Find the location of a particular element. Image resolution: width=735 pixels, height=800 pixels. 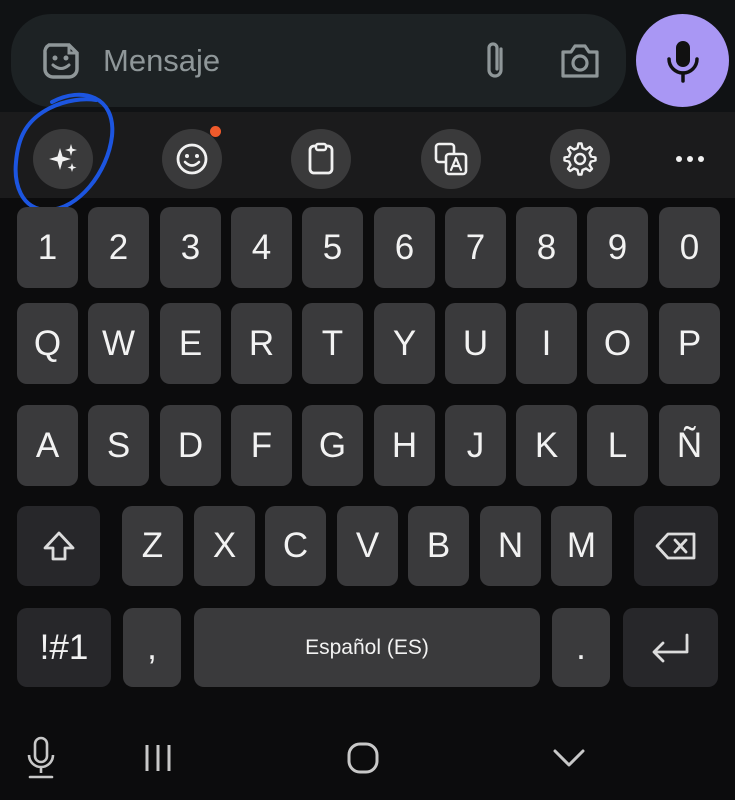

key-f: F is located at coordinates (261, 445).